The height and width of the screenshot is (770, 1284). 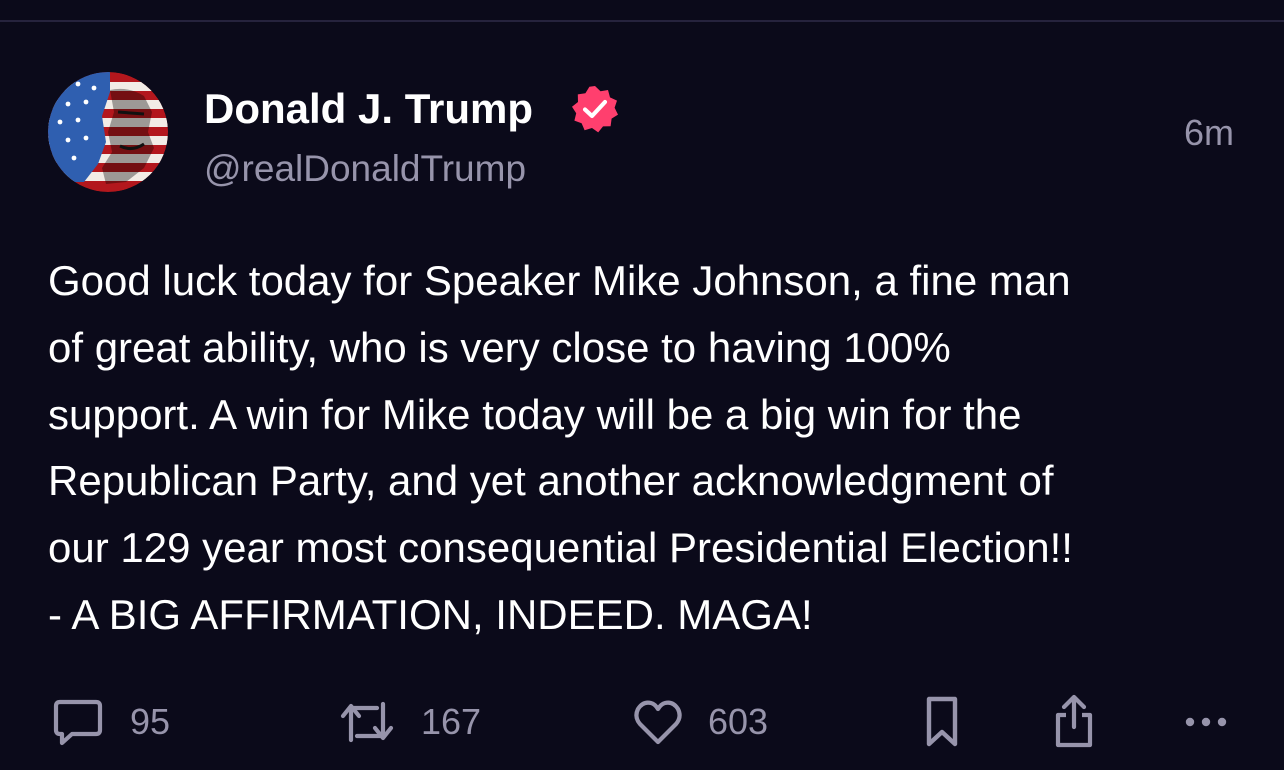 I want to click on author-avatar, so click(x=108, y=132).